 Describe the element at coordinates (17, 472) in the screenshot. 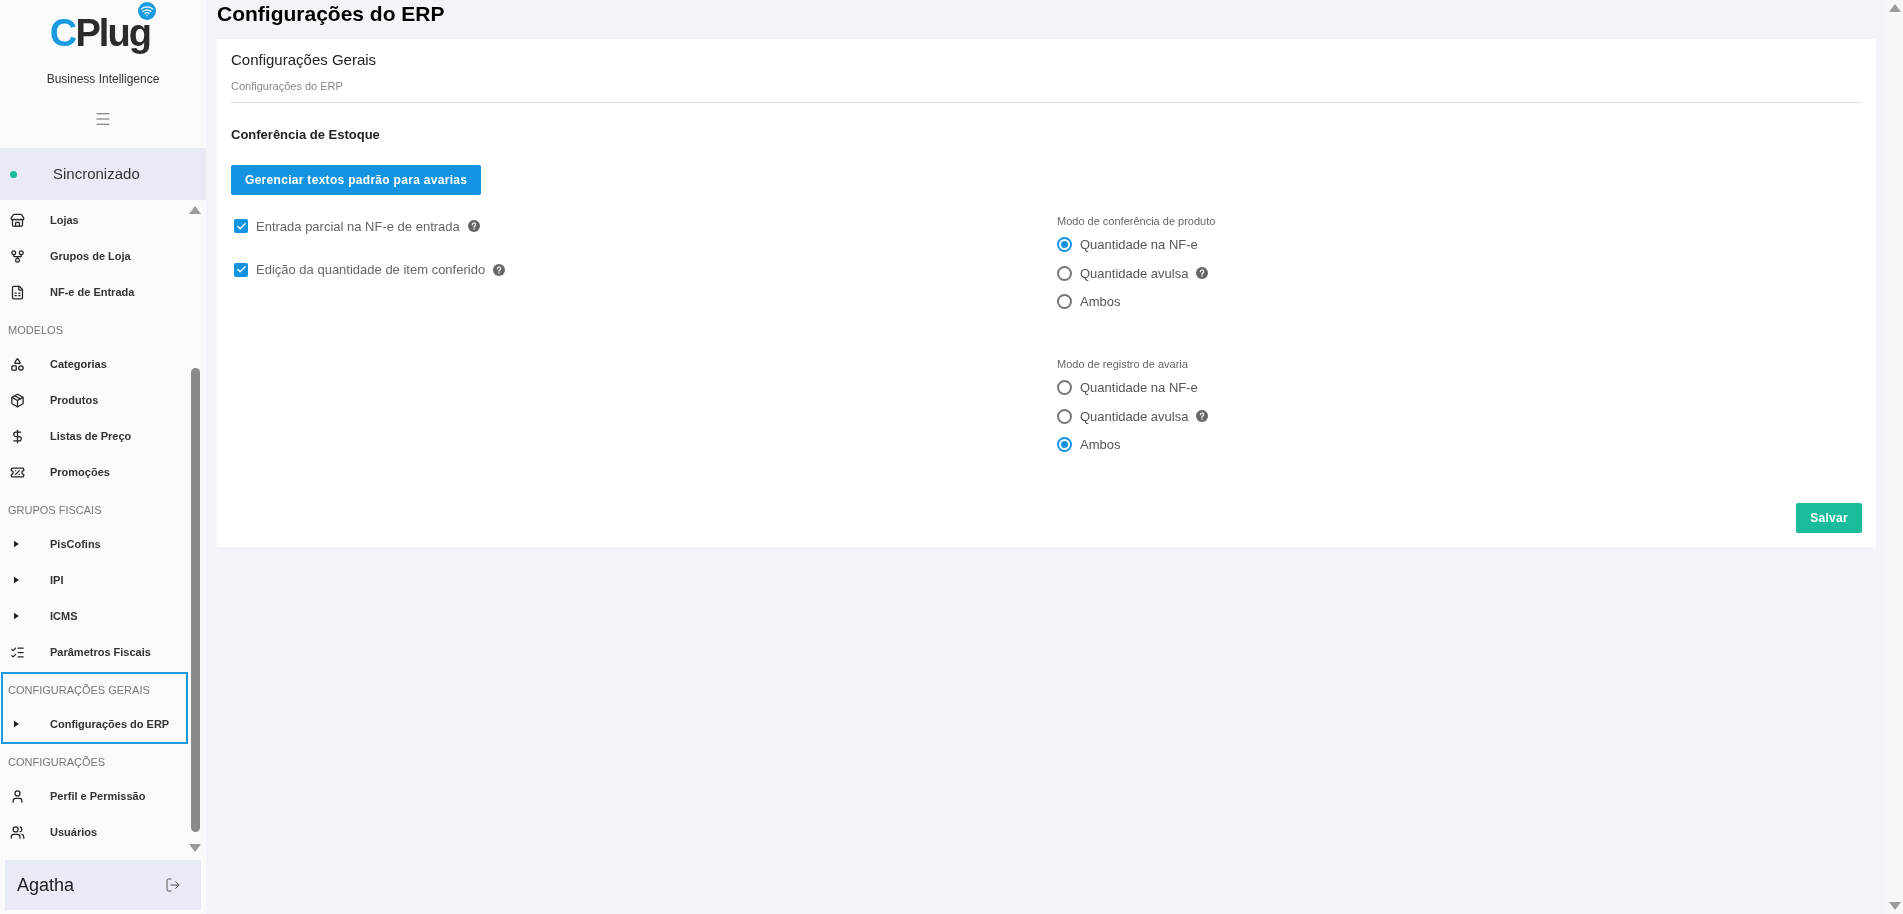

I see `ticket-icon` at that location.